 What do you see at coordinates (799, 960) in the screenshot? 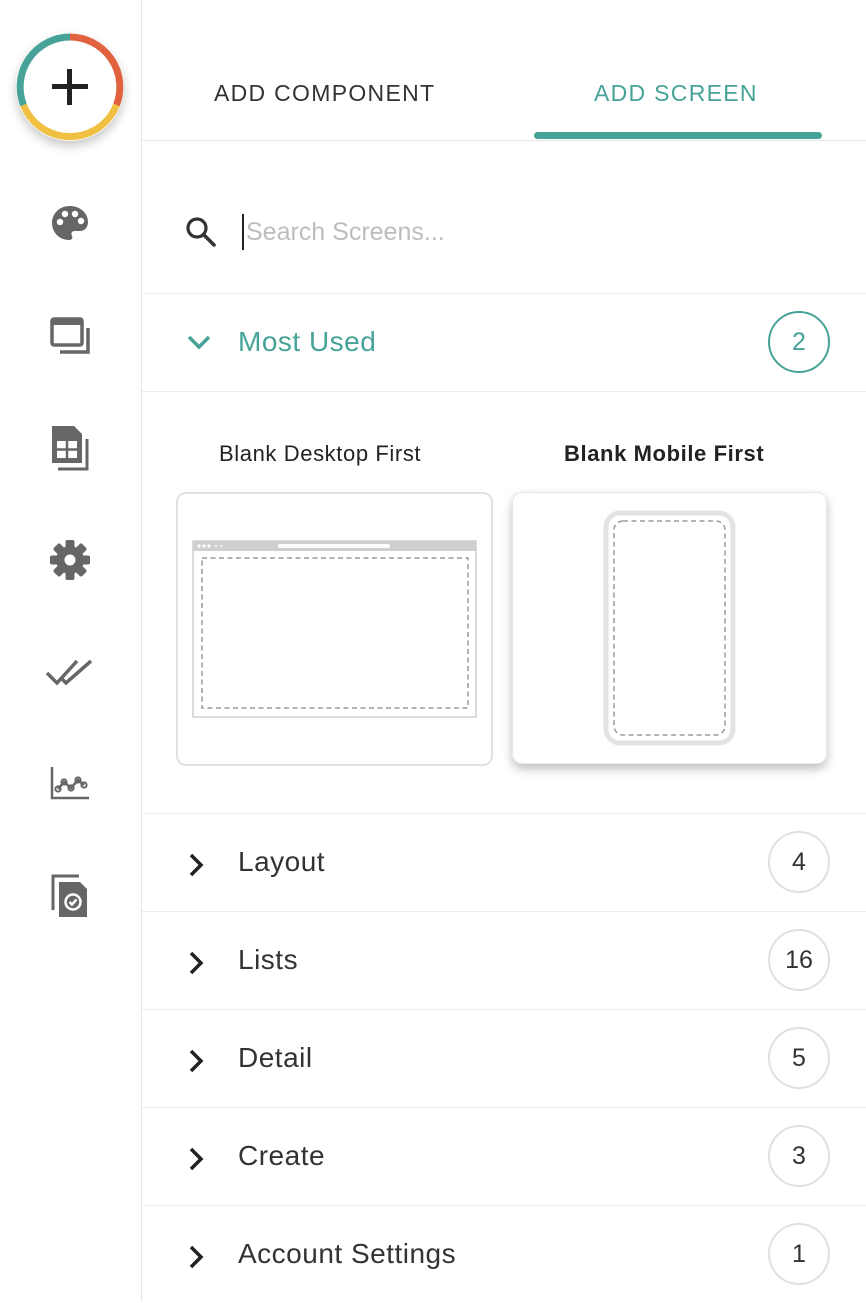
I see `count-badge: 16` at bounding box center [799, 960].